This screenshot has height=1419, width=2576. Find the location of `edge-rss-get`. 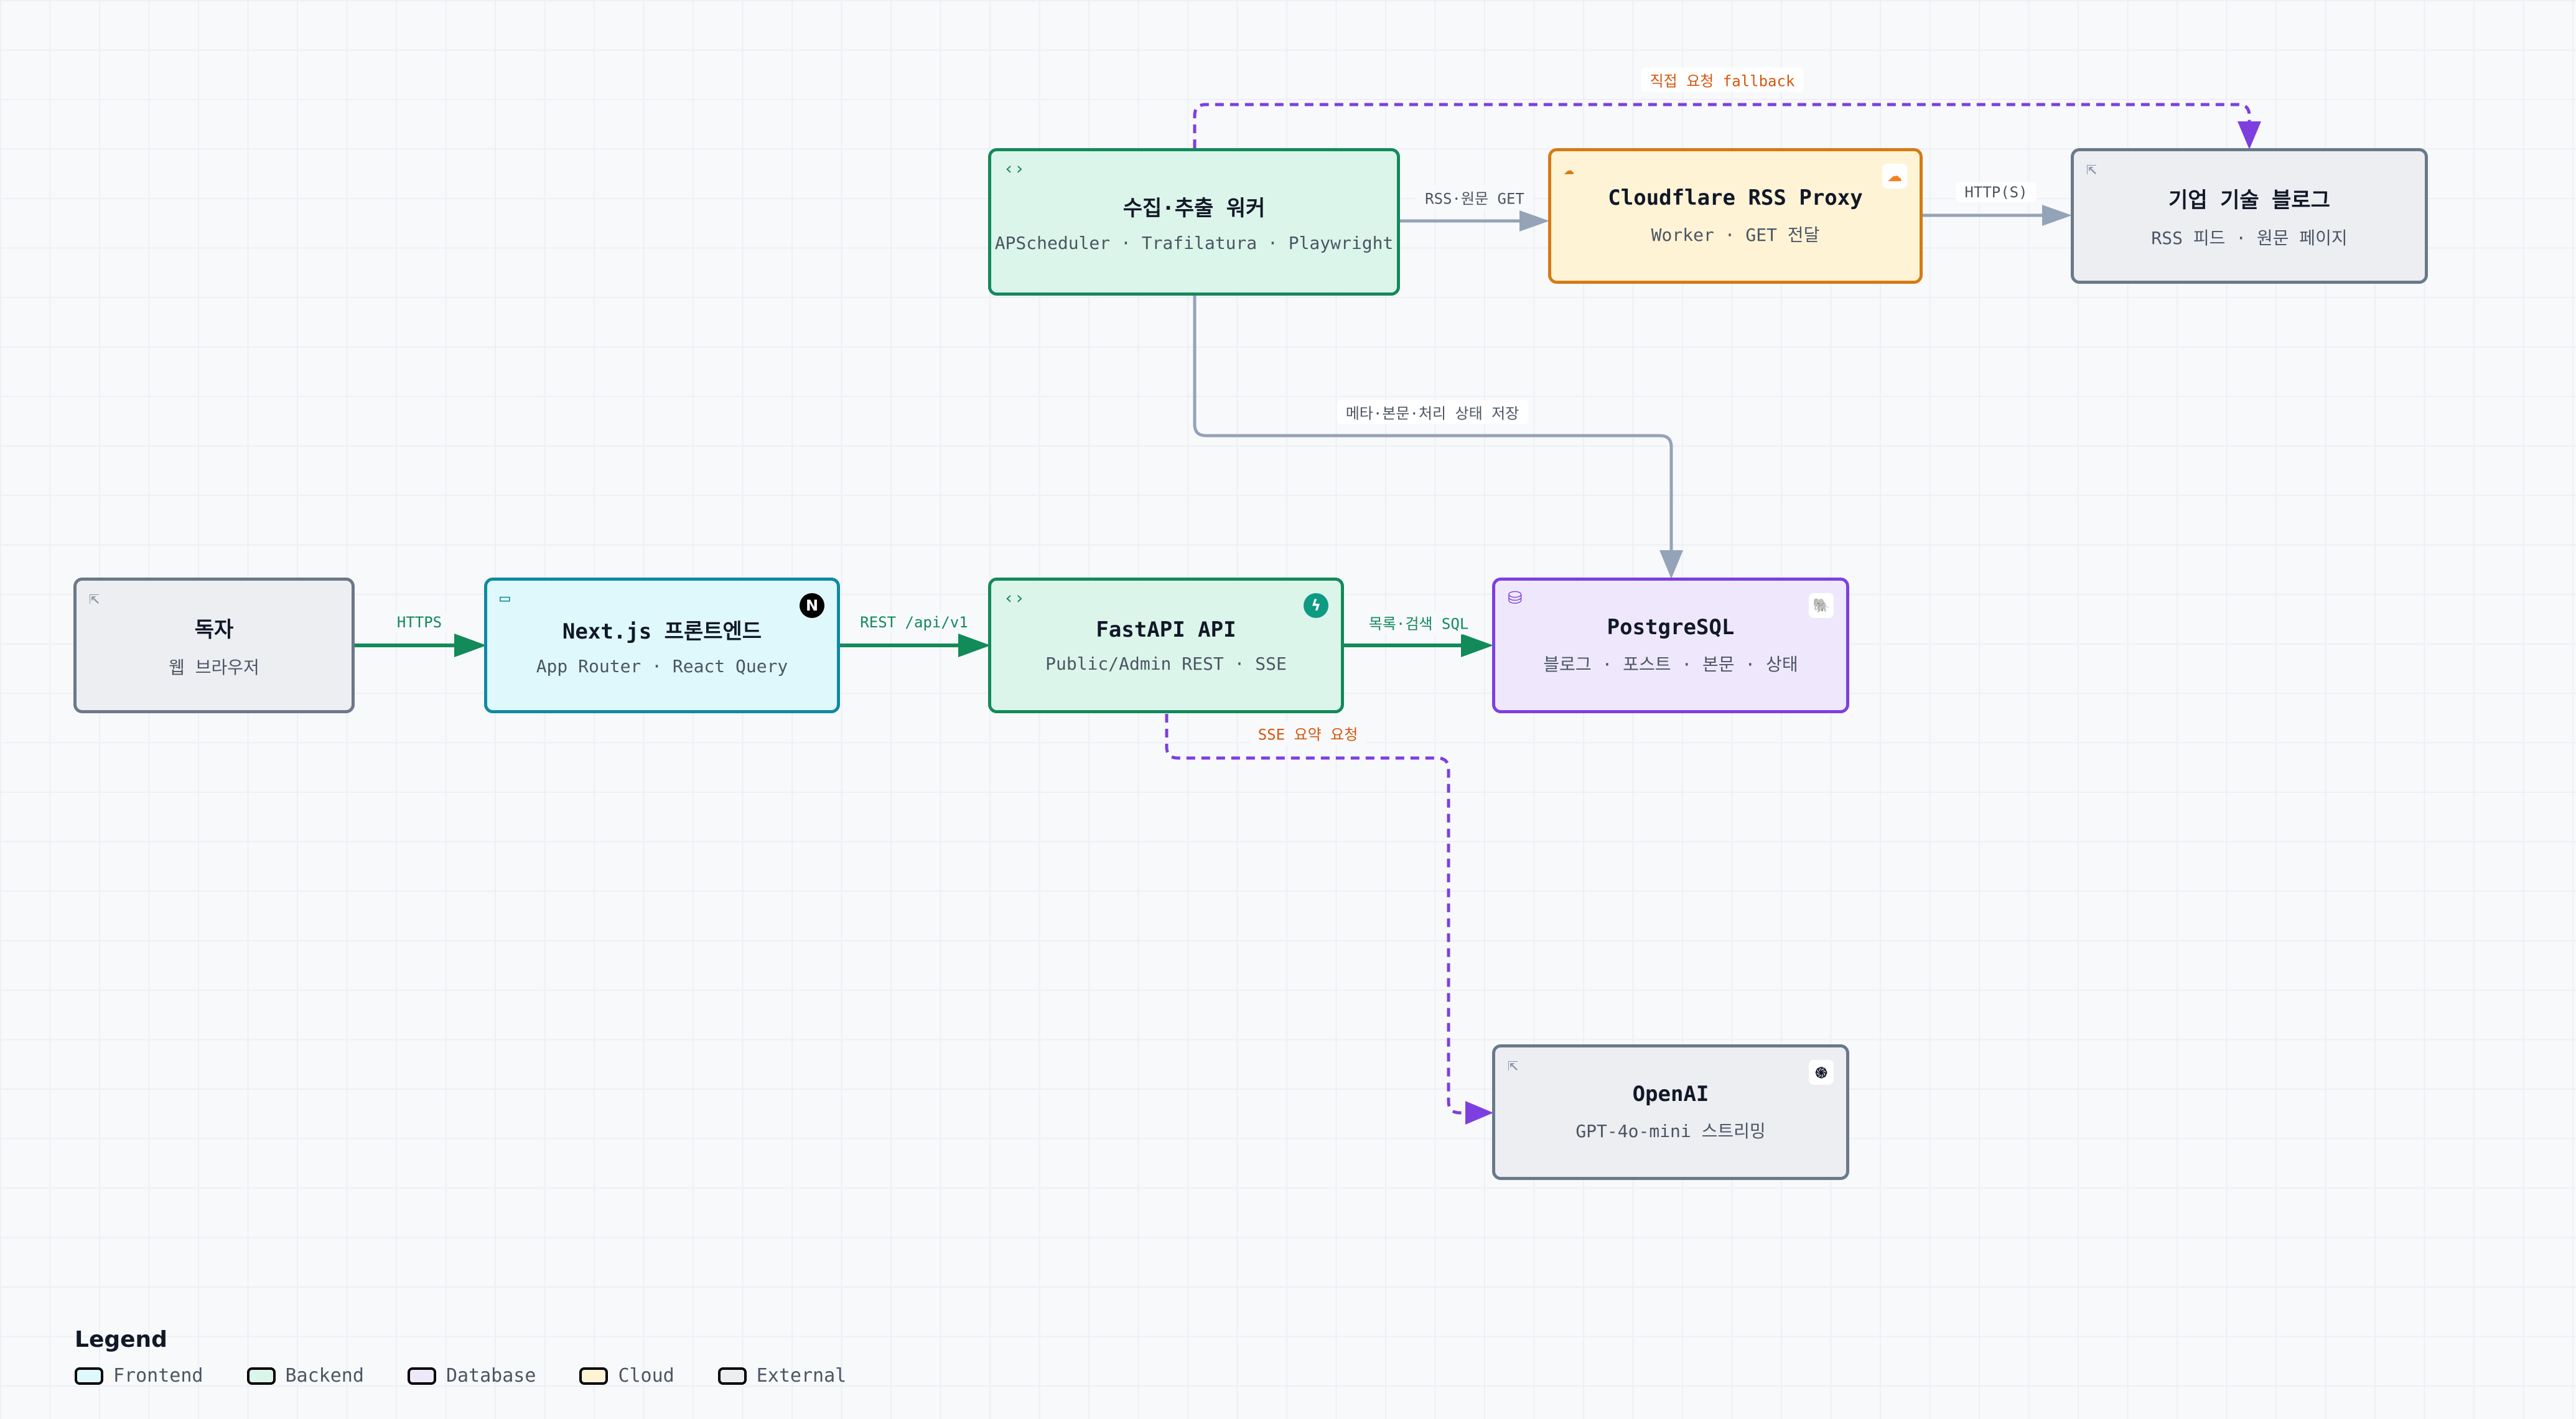

edge-rss-get is located at coordinates (1475, 221).